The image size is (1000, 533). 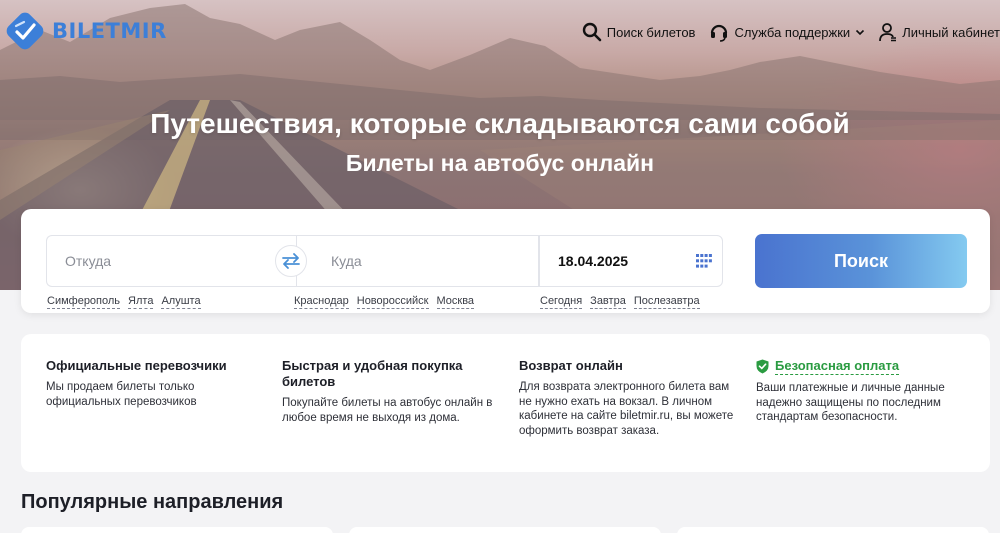 What do you see at coordinates (631, 261) in the screenshot?
I see `date-field: 18.04.2025` at bounding box center [631, 261].